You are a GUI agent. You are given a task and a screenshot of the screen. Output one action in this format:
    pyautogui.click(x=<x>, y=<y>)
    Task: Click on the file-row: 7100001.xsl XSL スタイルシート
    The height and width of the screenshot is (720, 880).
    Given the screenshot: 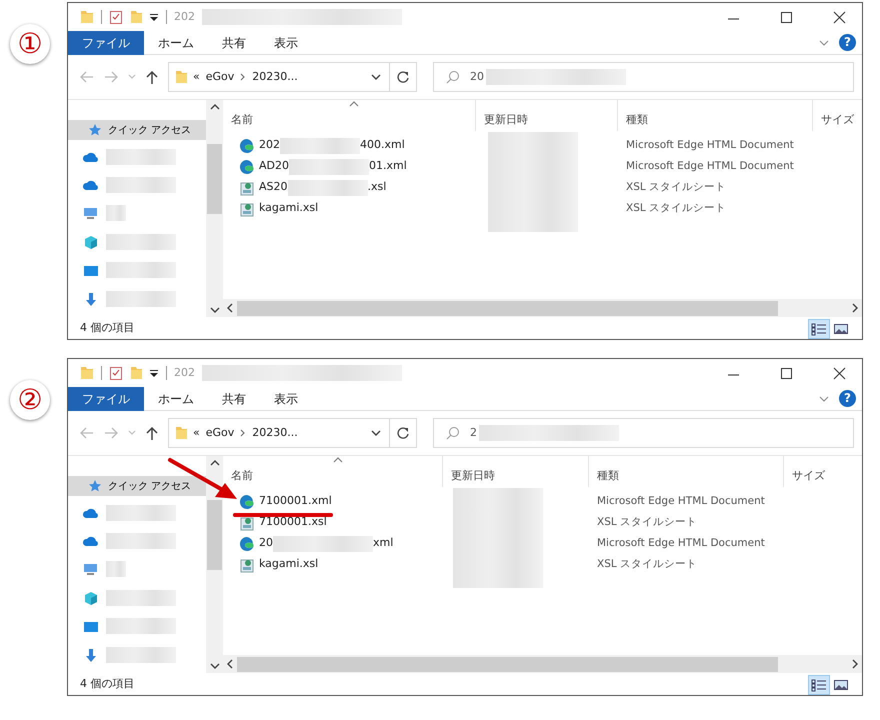 What is the action you would take?
    pyautogui.click(x=542, y=522)
    